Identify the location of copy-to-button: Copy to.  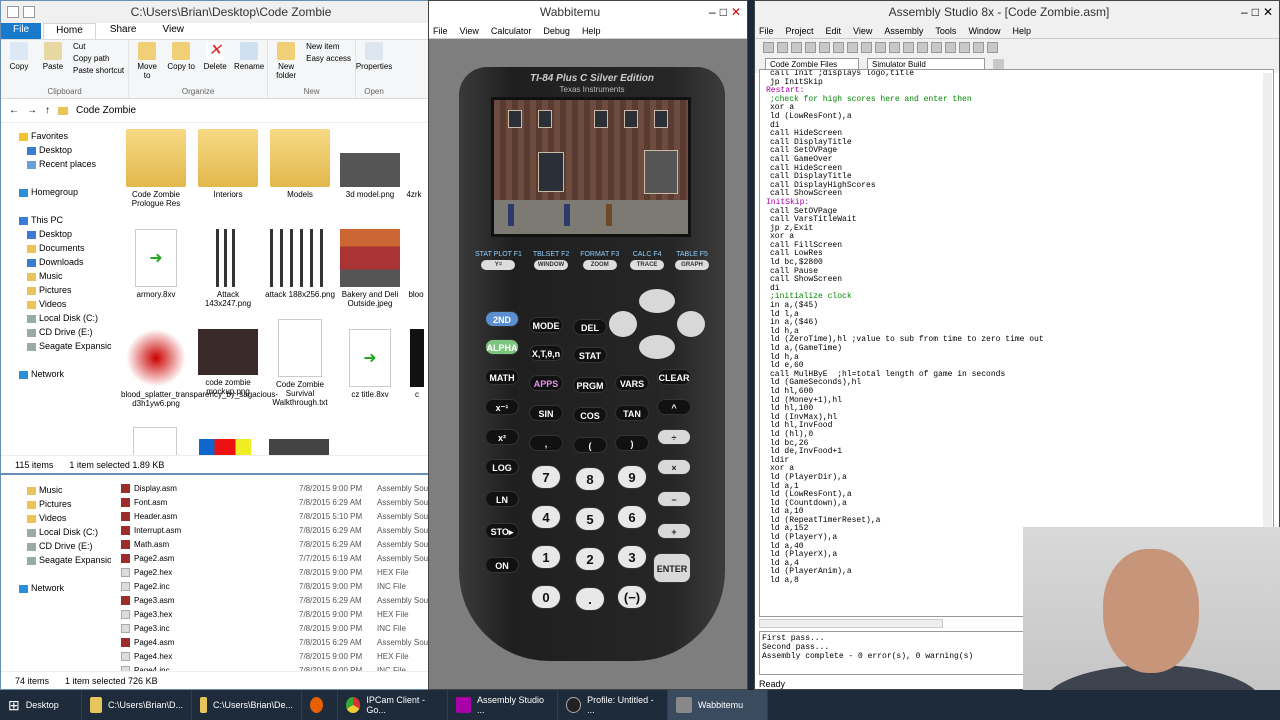
(181, 56).